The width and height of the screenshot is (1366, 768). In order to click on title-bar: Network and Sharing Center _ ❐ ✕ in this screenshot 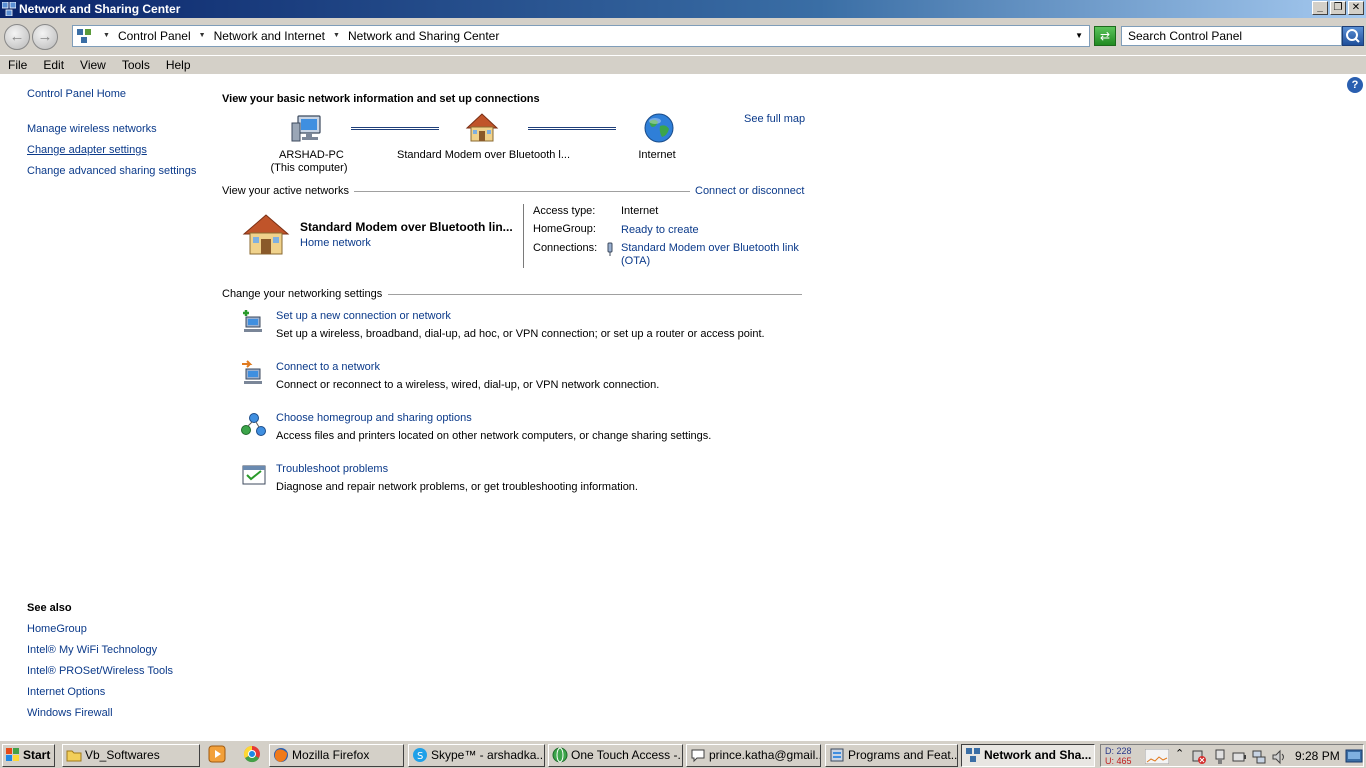, I will do `click(683, 9)`.